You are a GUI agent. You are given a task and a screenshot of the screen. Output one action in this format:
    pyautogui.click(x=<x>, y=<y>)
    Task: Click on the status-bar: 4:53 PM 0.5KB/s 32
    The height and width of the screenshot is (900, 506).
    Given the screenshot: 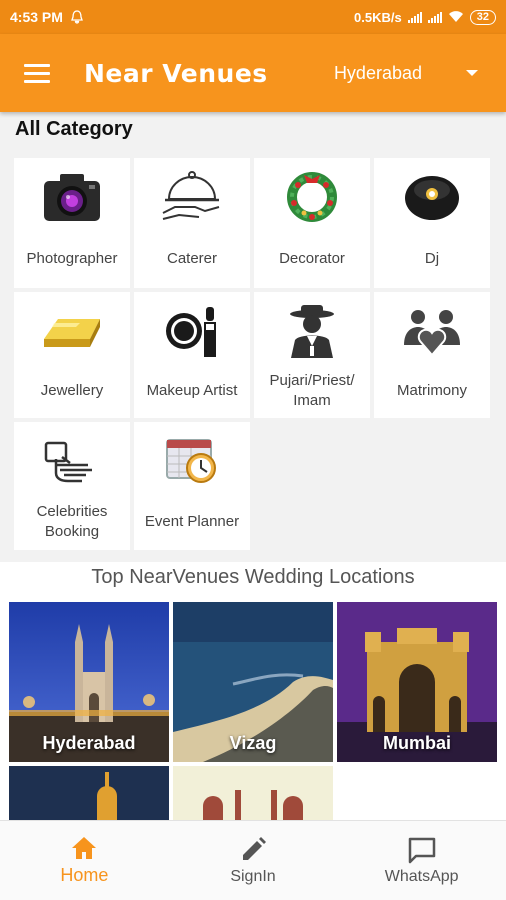 What is the action you would take?
    pyautogui.click(x=253, y=17)
    